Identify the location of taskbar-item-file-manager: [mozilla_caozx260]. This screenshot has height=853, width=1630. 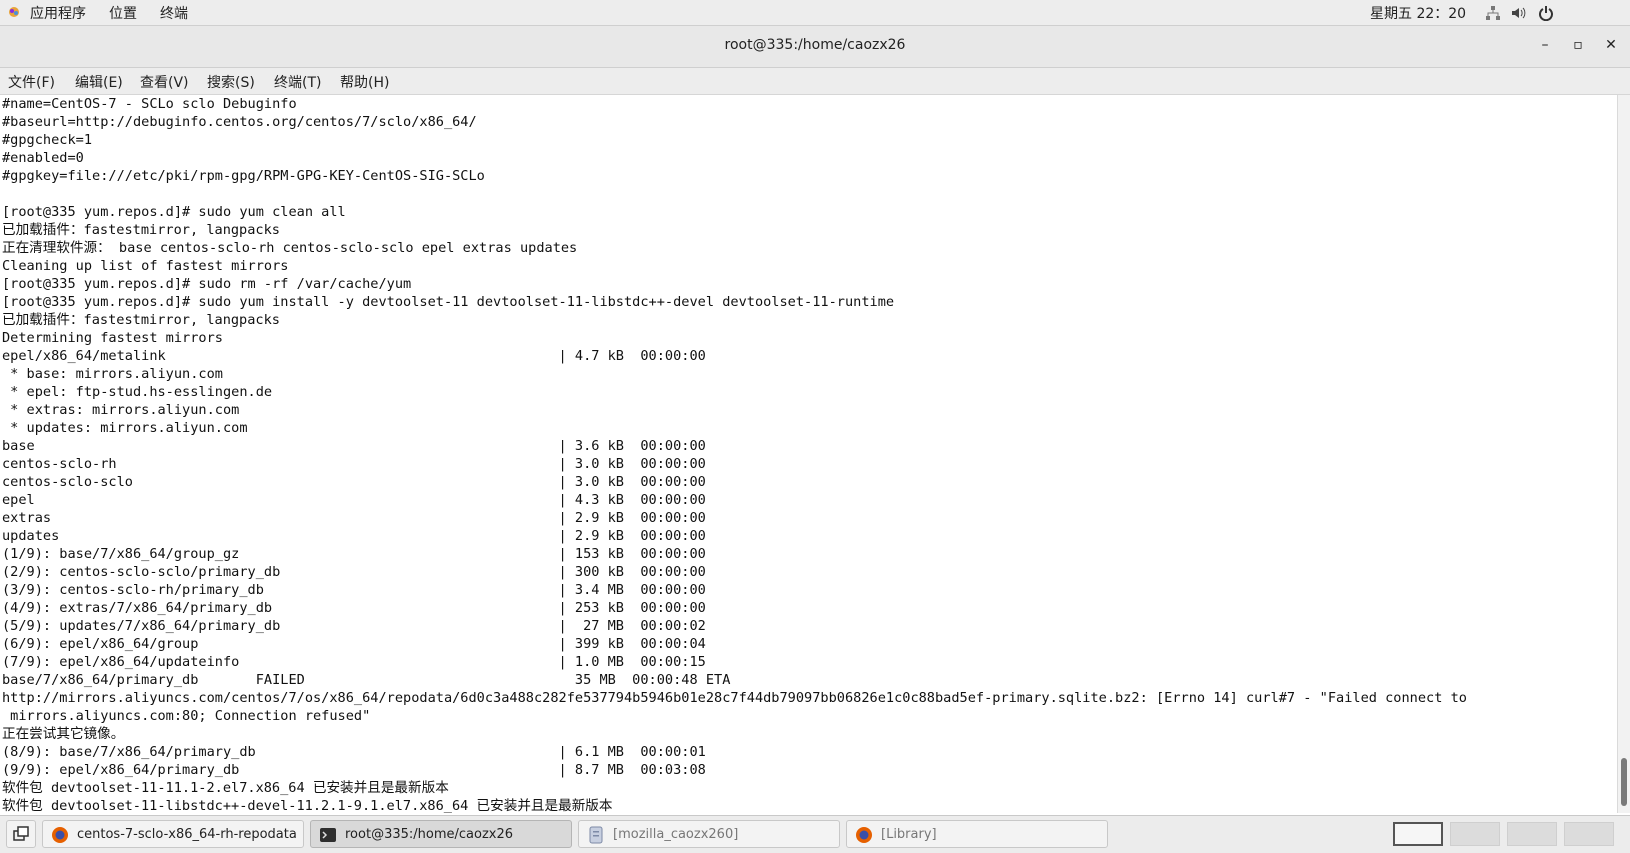
(709, 834).